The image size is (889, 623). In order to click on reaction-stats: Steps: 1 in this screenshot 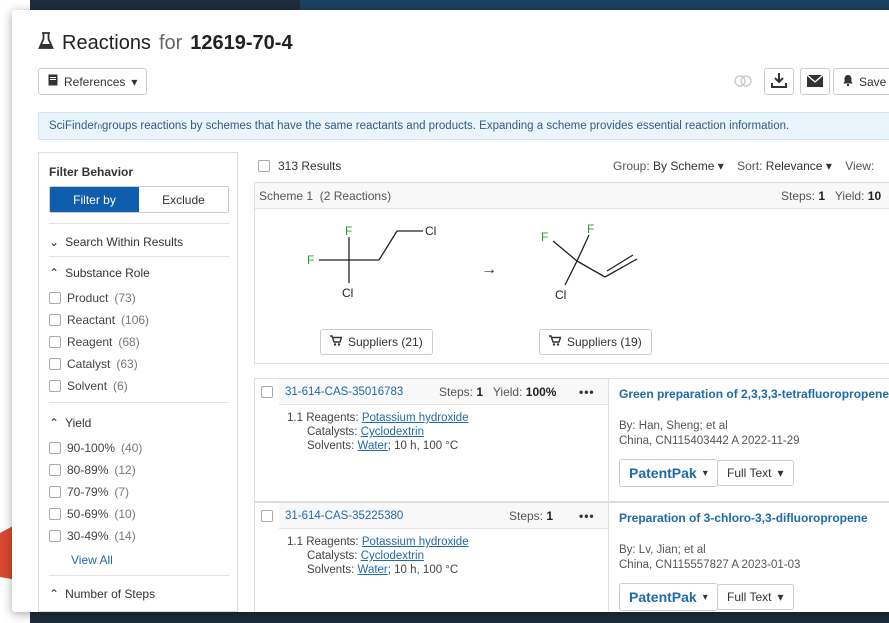, I will do `click(531, 516)`.